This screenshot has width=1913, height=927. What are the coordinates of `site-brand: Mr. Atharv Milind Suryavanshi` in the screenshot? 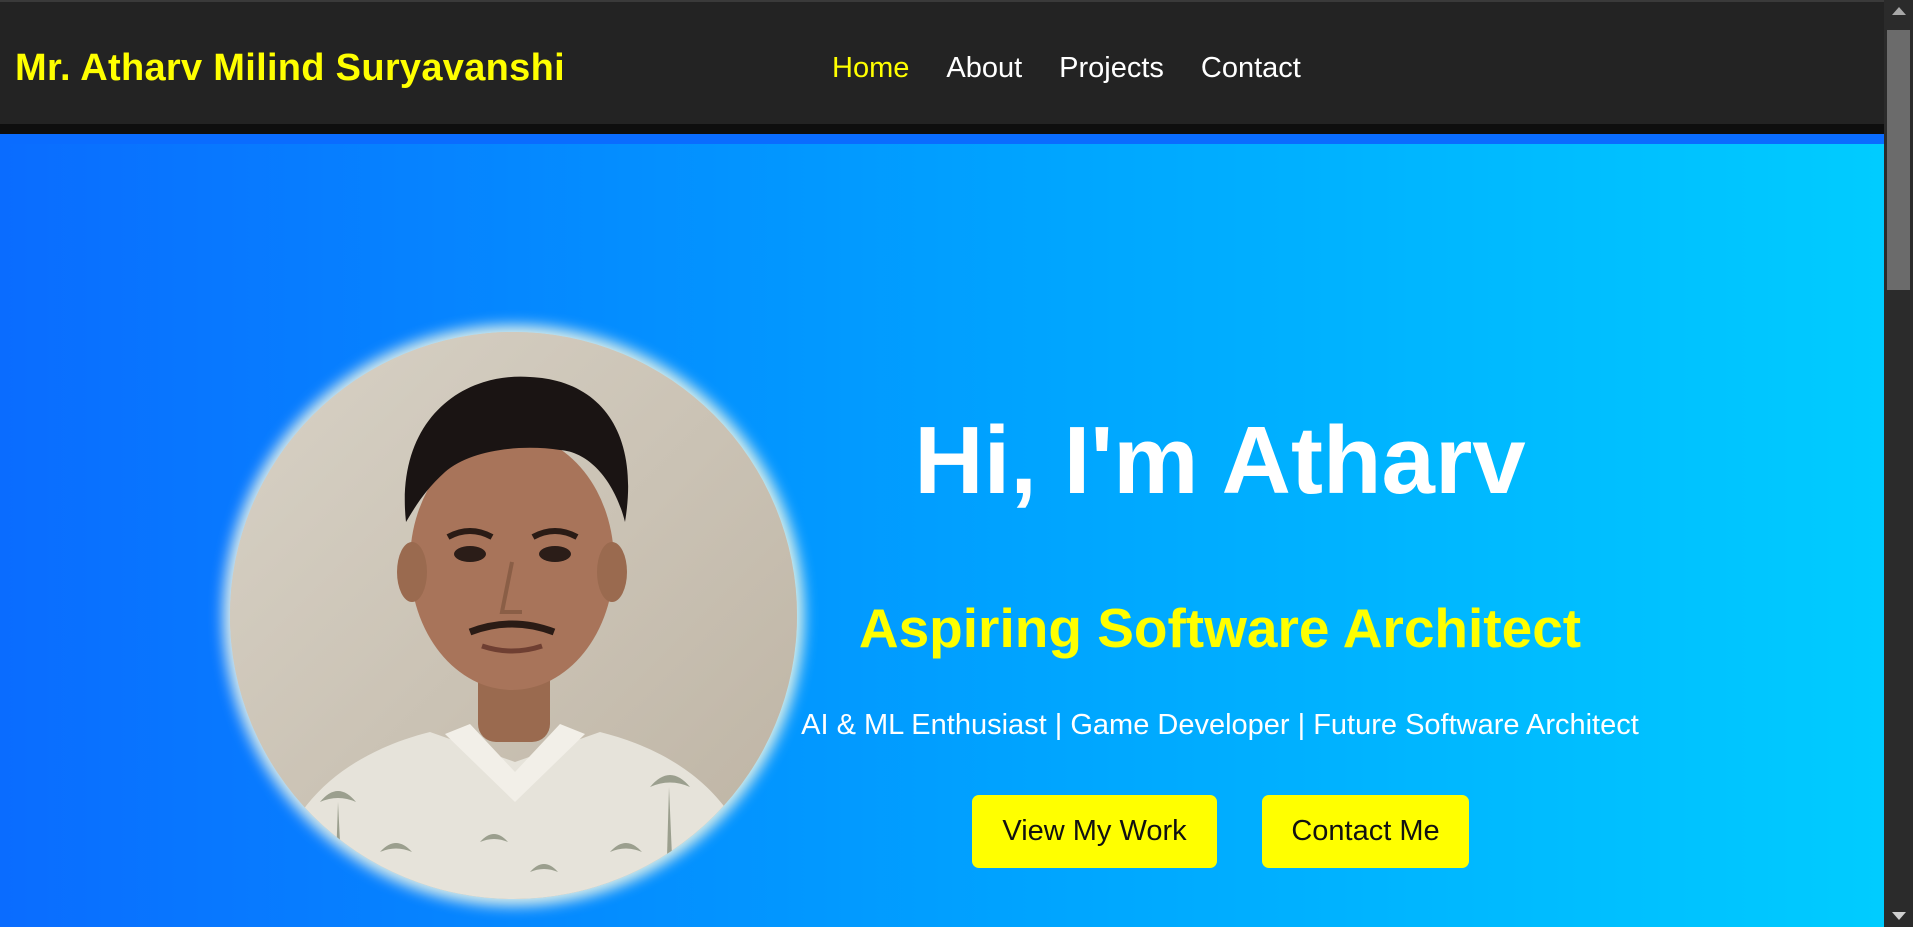 It's located at (290, 68).